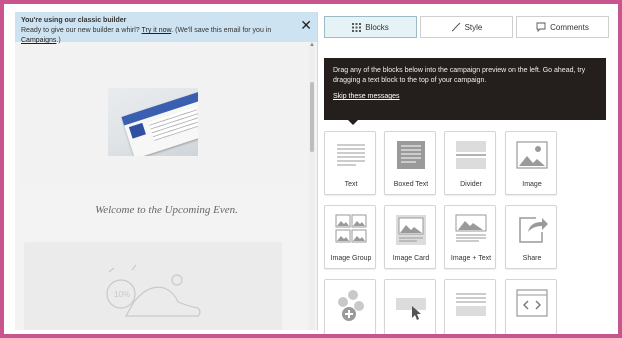 The width and height of the screenshot is (622, 338). I want to click on image-icon, so click(532, 155).